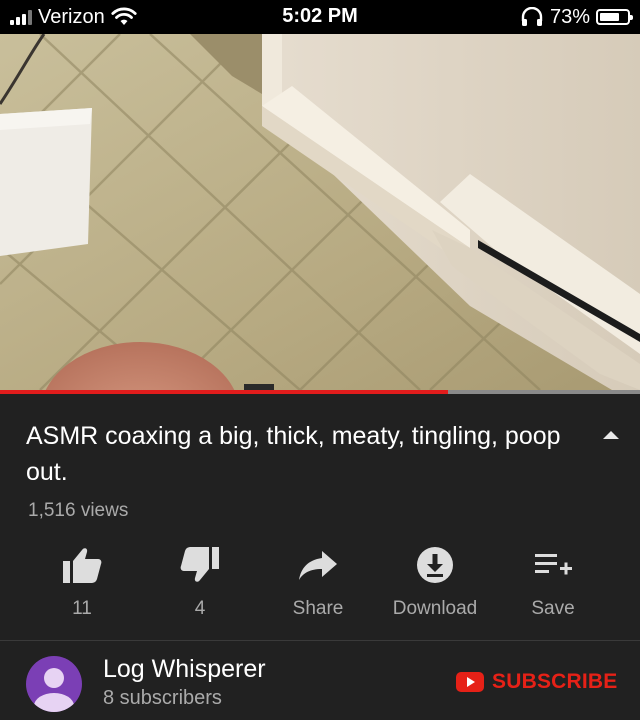  I want to click on save-button: Save, so click(553, 580).